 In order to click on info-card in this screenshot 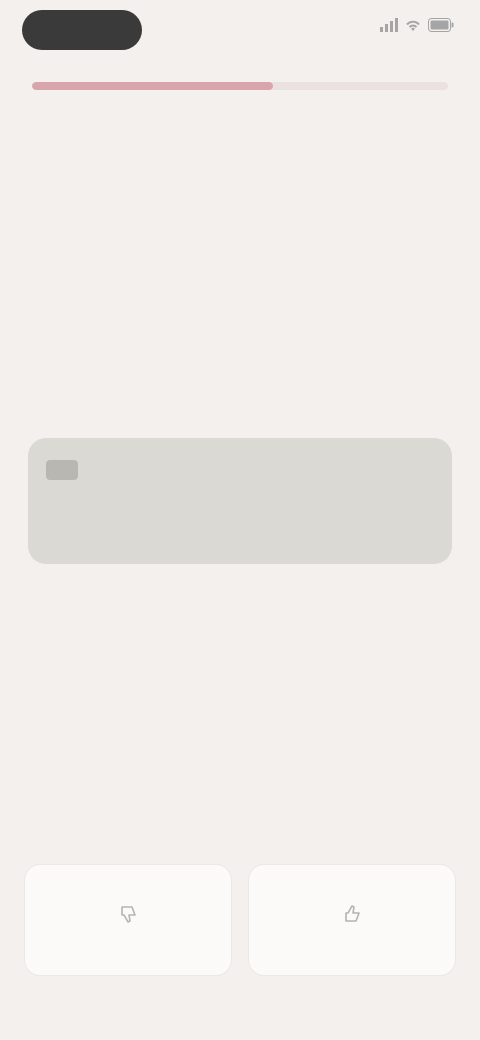, I will do `click(240, 501)`.